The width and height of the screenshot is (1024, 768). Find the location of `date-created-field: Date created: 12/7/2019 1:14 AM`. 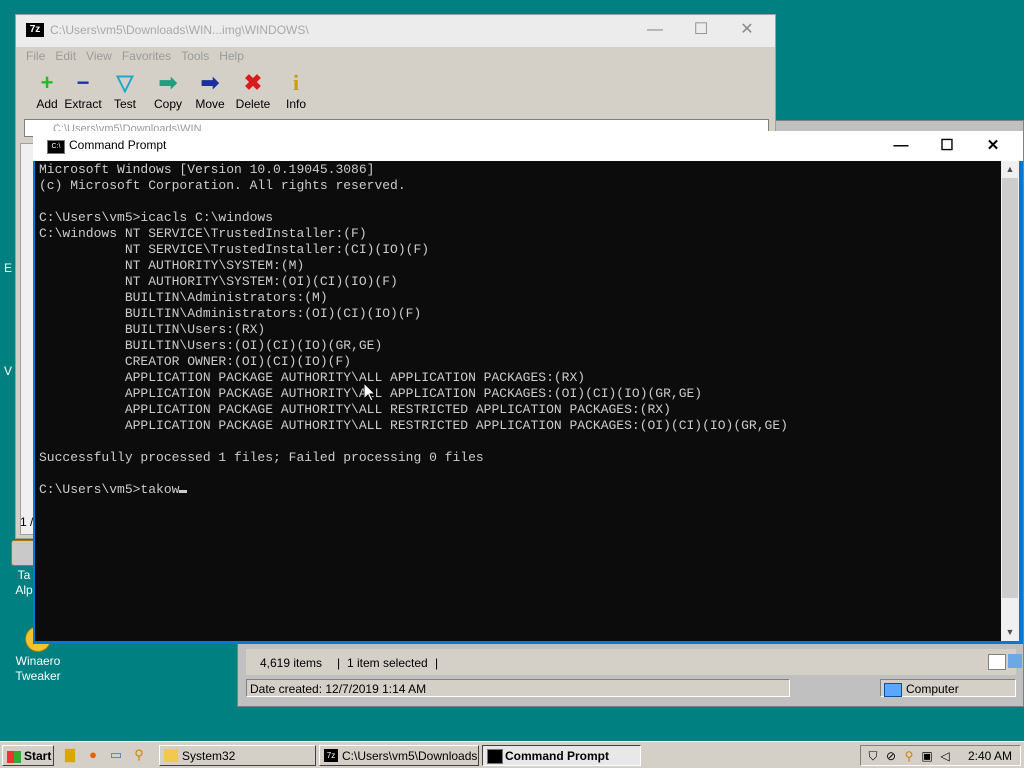

date-created-field: Date created: 12/7/2019 1:14 AM is located at coordinates (518, 688).